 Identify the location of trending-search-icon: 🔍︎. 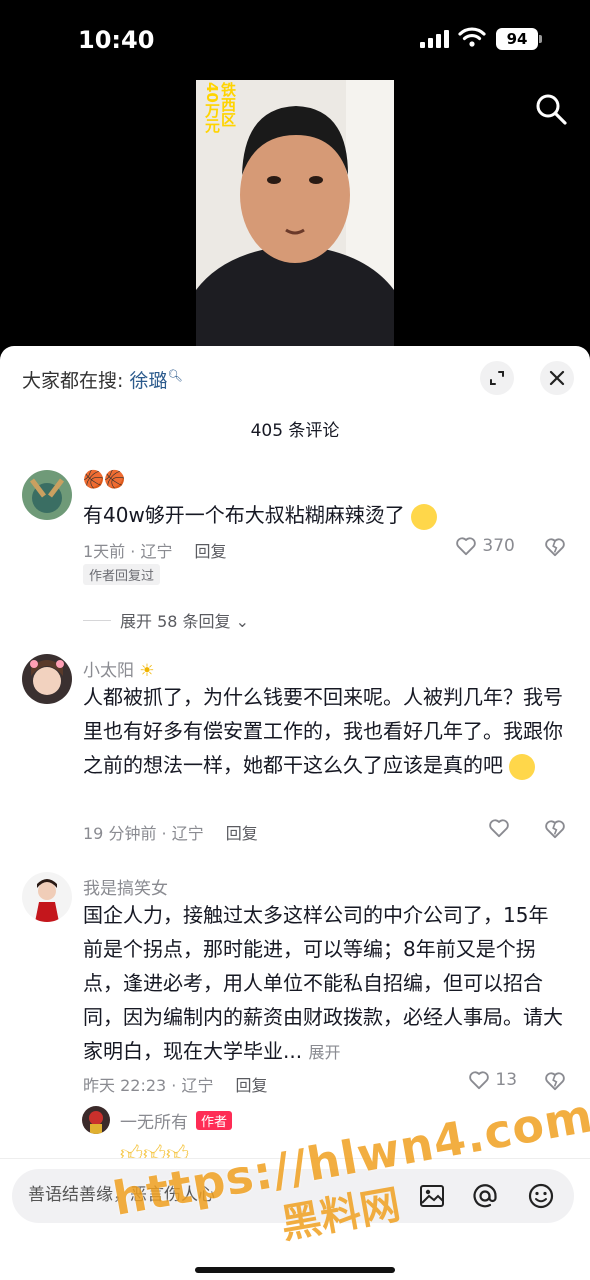
(175, 375).